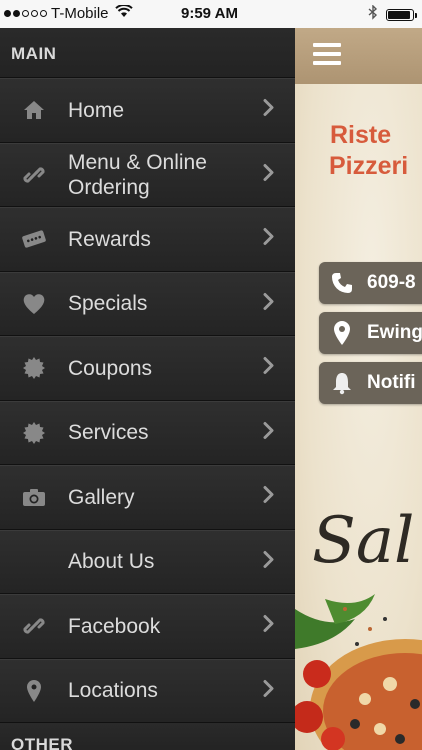  What do you see at coordinates (391, 282) in the screenshot?
I see `phone-label: 609-8` at bounding box center [391, 282].